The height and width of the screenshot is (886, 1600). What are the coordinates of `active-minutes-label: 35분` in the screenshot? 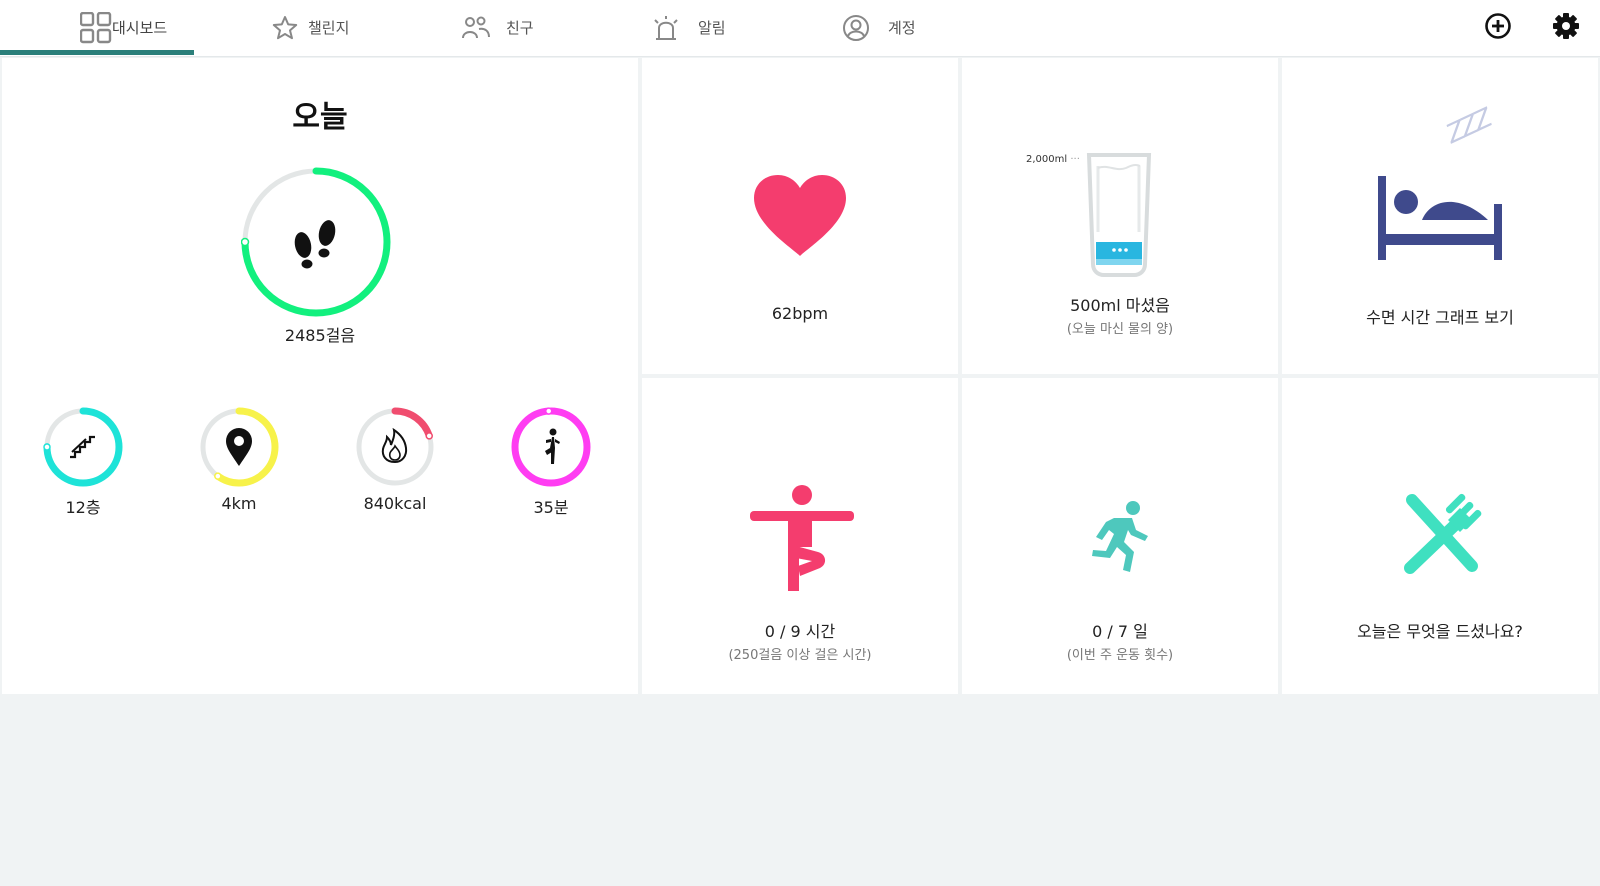 It's located at (551, 507).